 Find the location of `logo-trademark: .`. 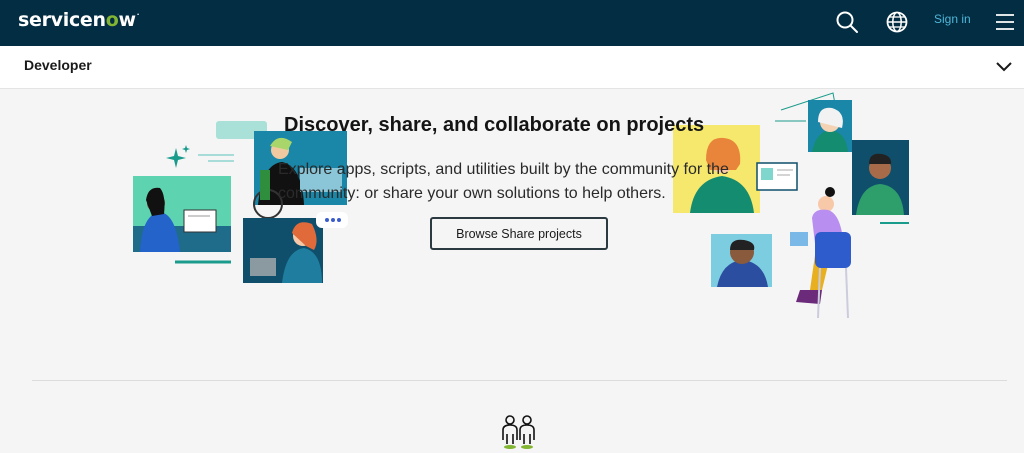

logo-trademark: . is located at coordinates (138, 13).